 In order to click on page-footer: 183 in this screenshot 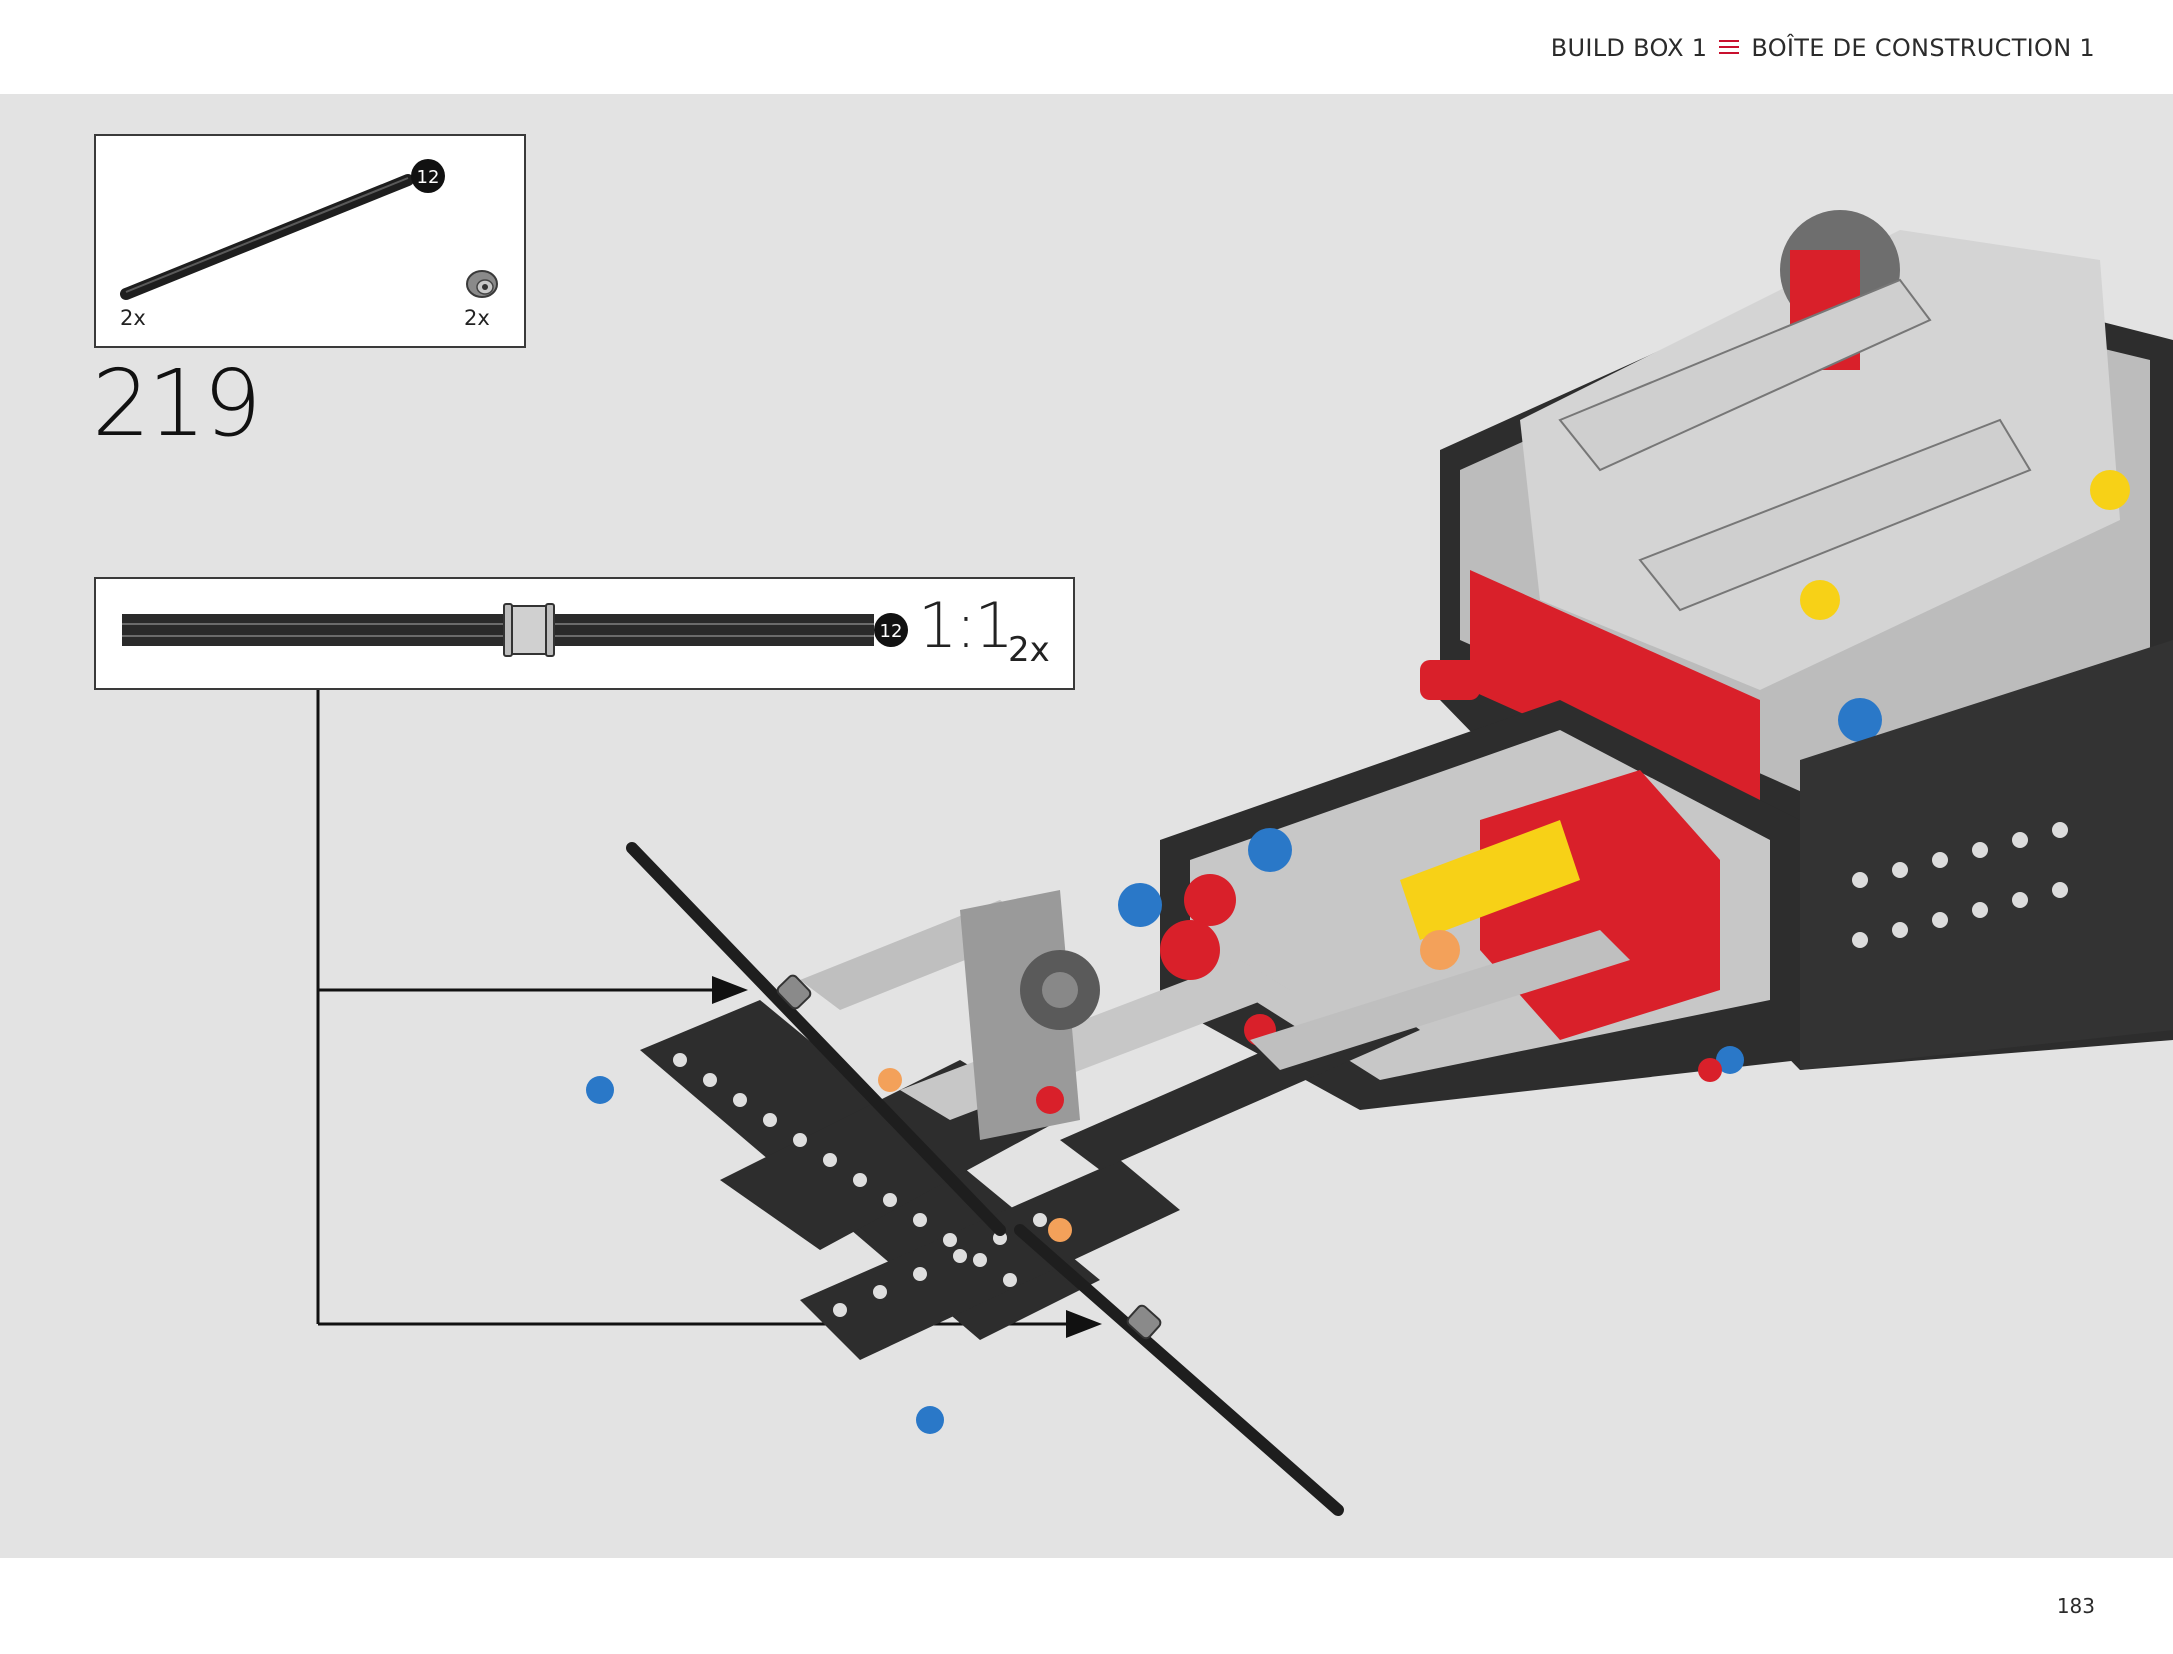, I will do `click(1086, 1606)`.